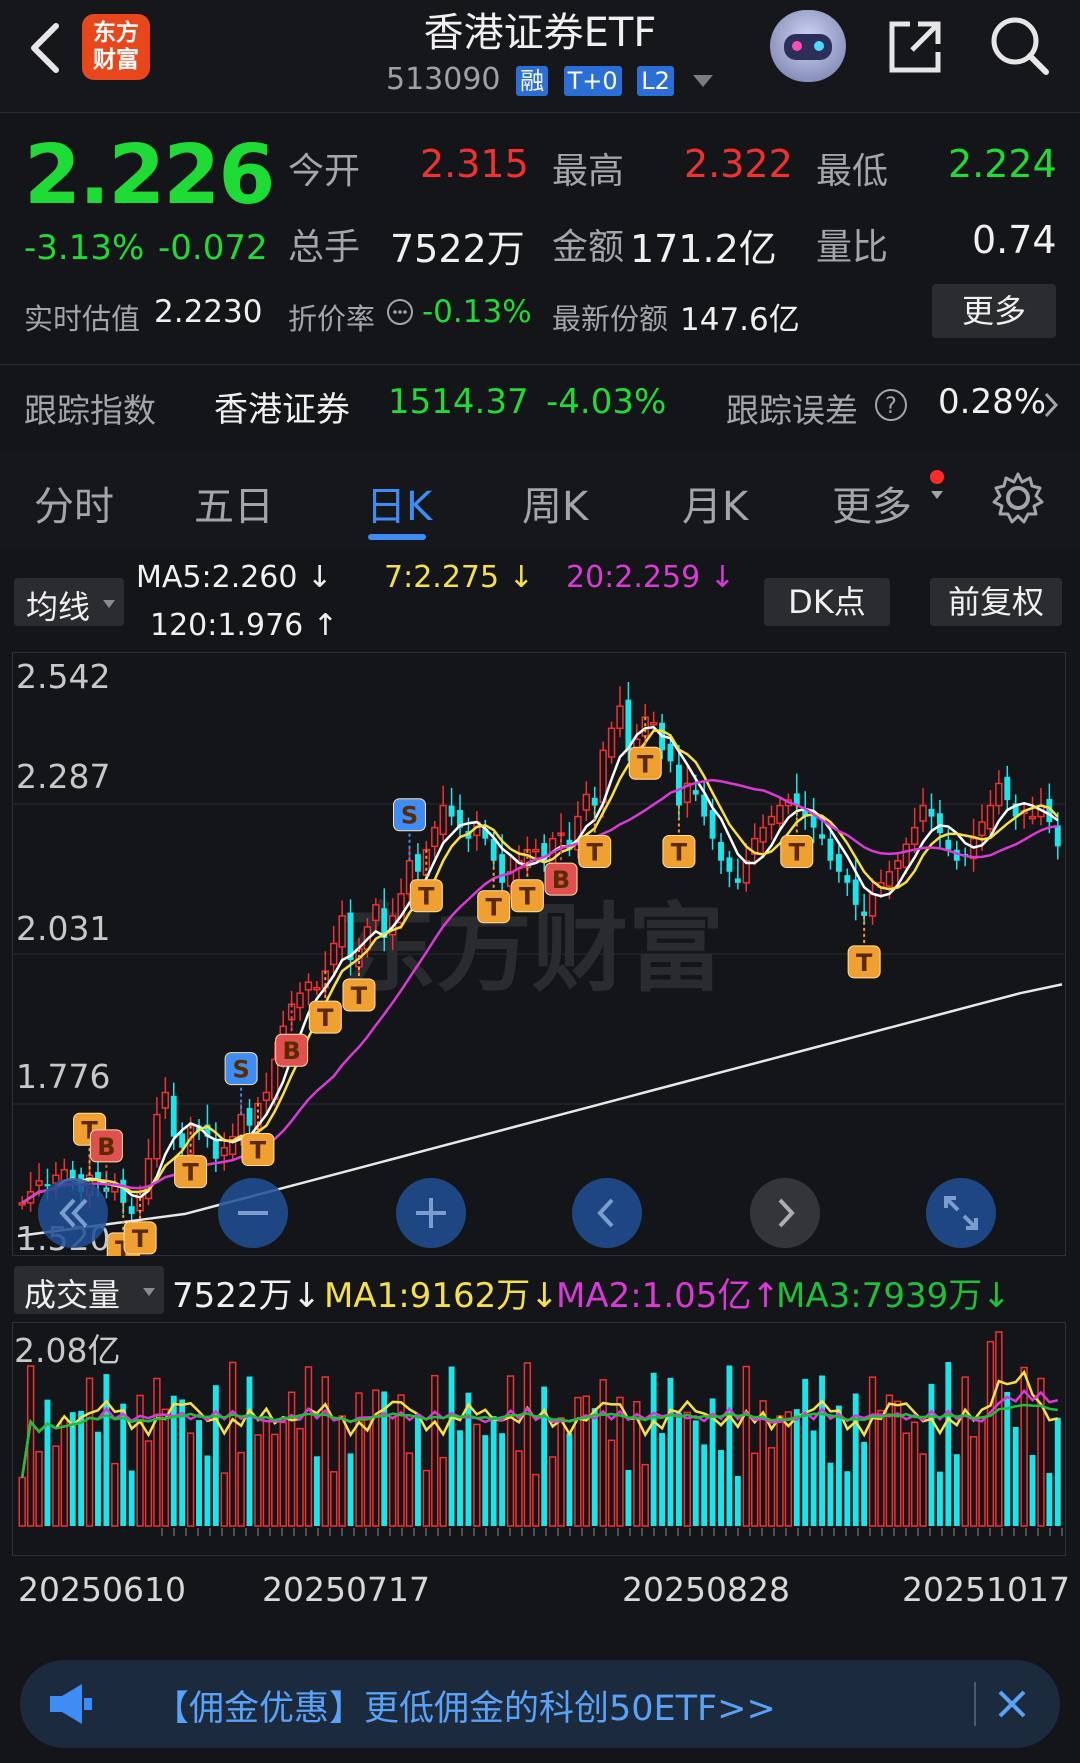 The image size is (1080, 1763). I want to click on ma7-value: 7:2.275 ↓, so click(459, 577).